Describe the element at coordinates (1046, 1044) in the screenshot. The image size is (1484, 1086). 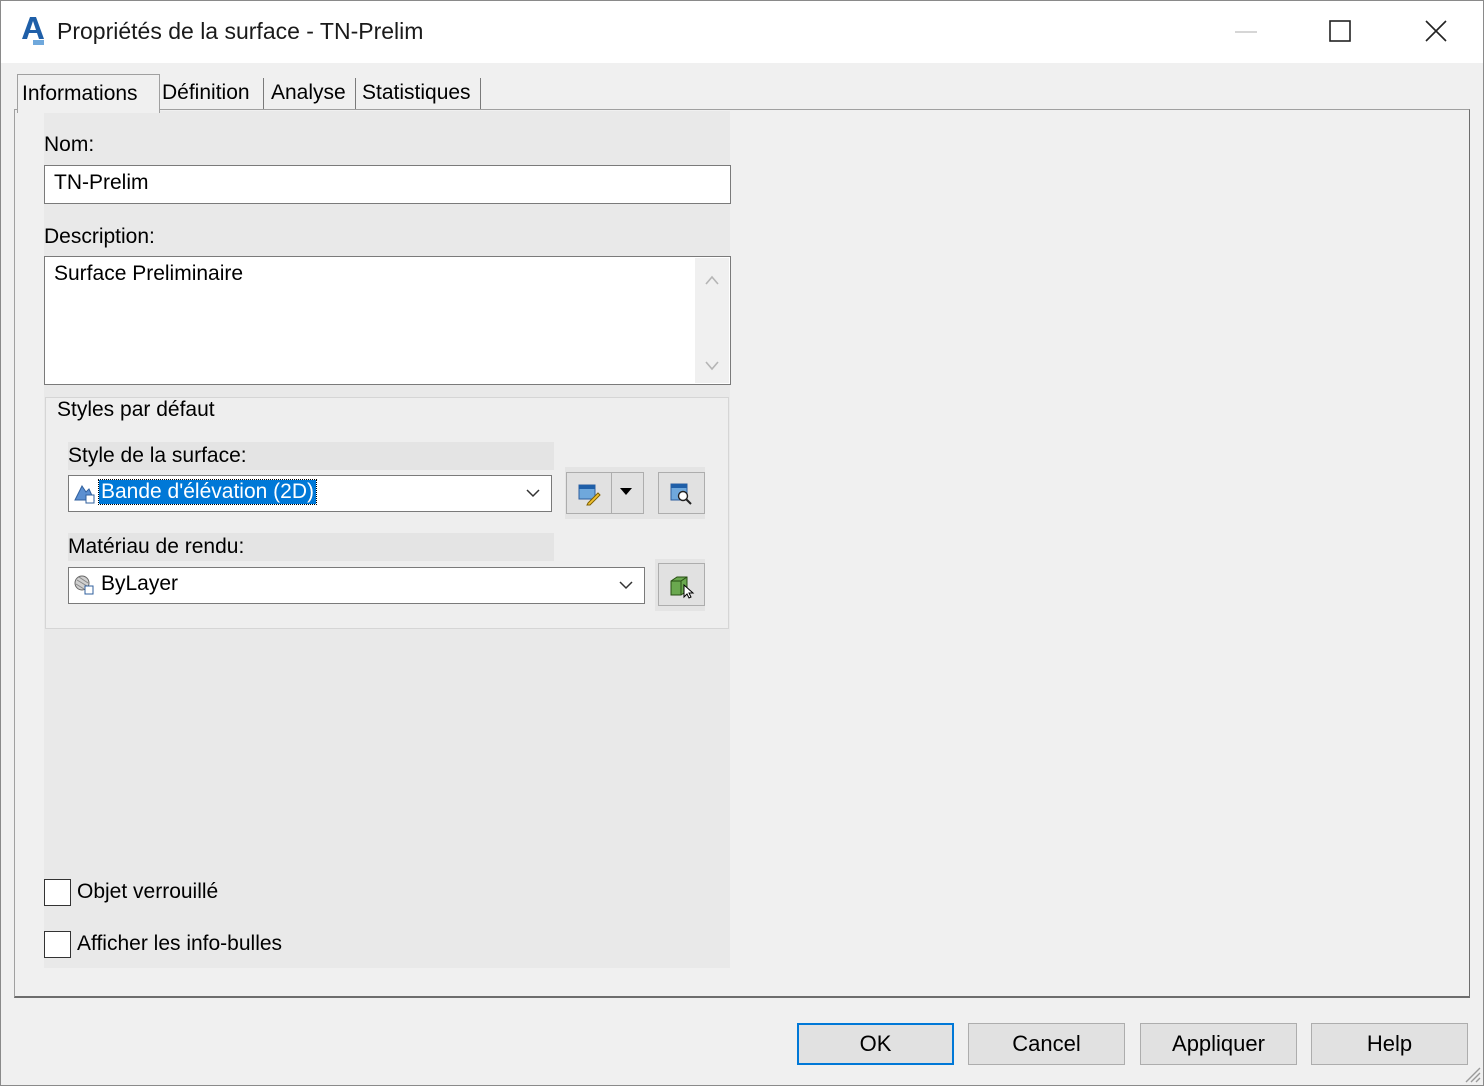
I see `cancel-button: Cancel` at that location.